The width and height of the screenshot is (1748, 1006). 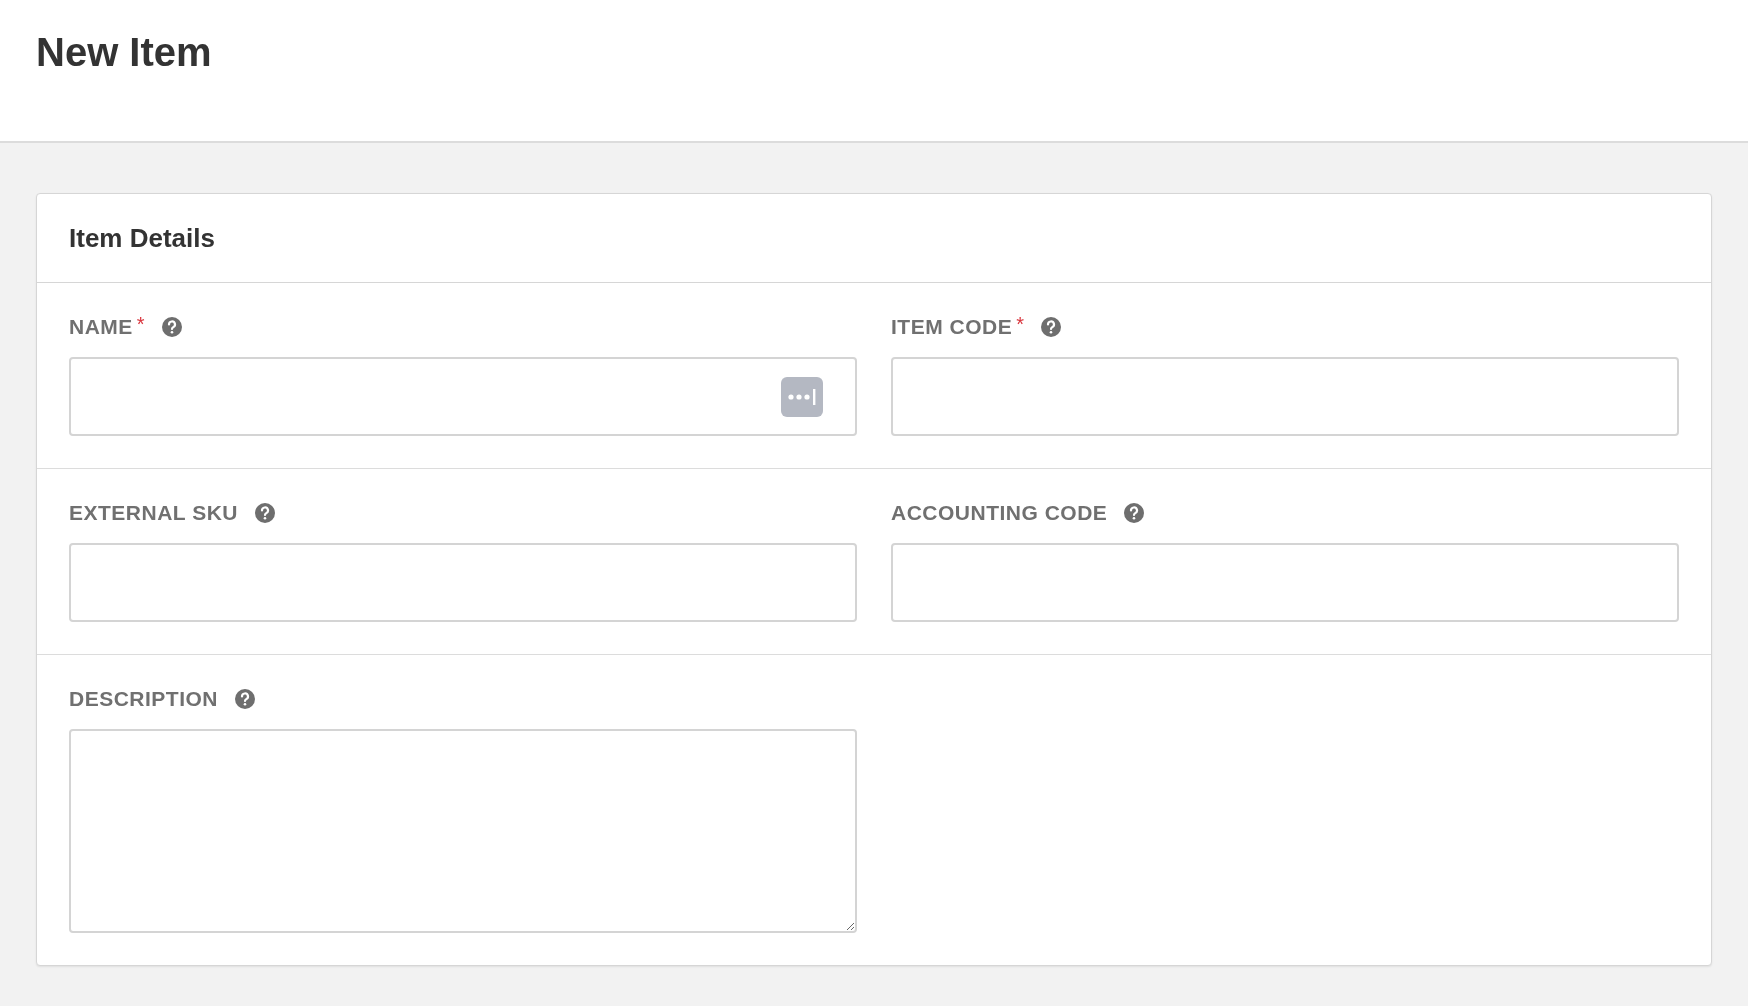 What do you see at coordinates (952, 327) in the screenshot?
I see `field-label: ITEM CODE` at bounding box center [952, 327].